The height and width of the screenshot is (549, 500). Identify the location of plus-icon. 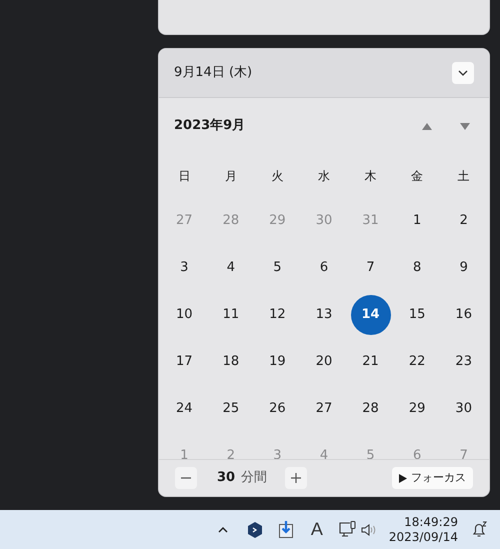
(296, 478).